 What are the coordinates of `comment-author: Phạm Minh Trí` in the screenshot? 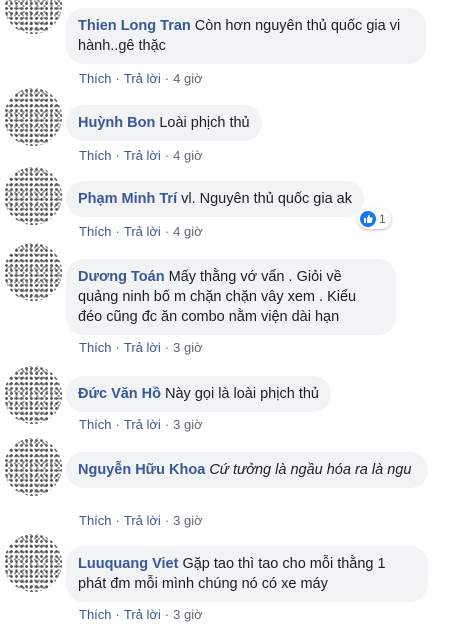 It's located at (127, 199).